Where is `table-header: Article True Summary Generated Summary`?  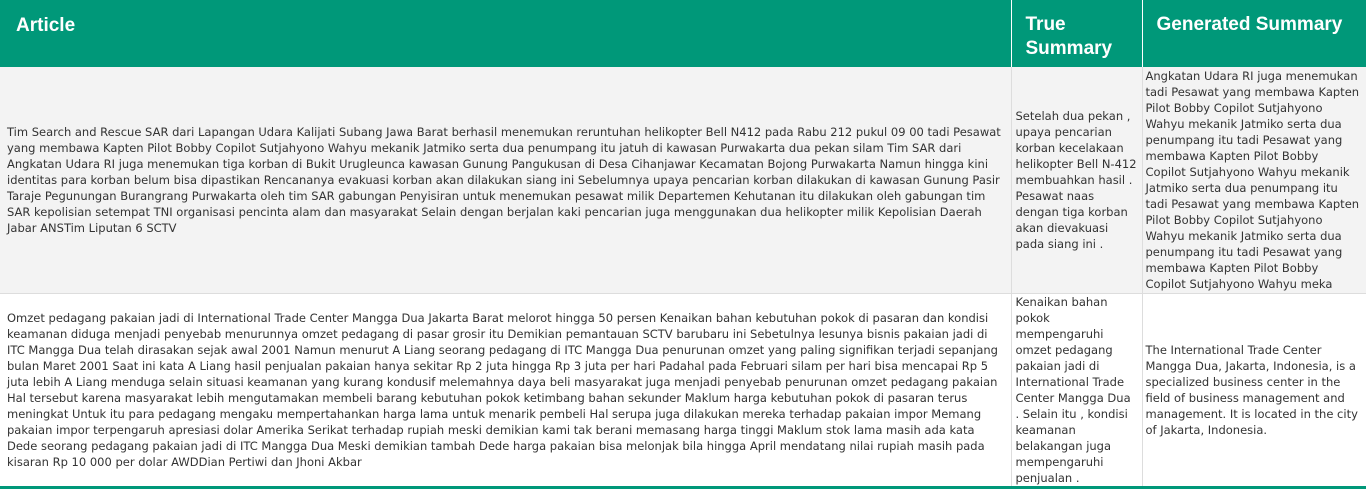
table-header: Article True Summary Generated Summary is located at coordinates (683, 33).